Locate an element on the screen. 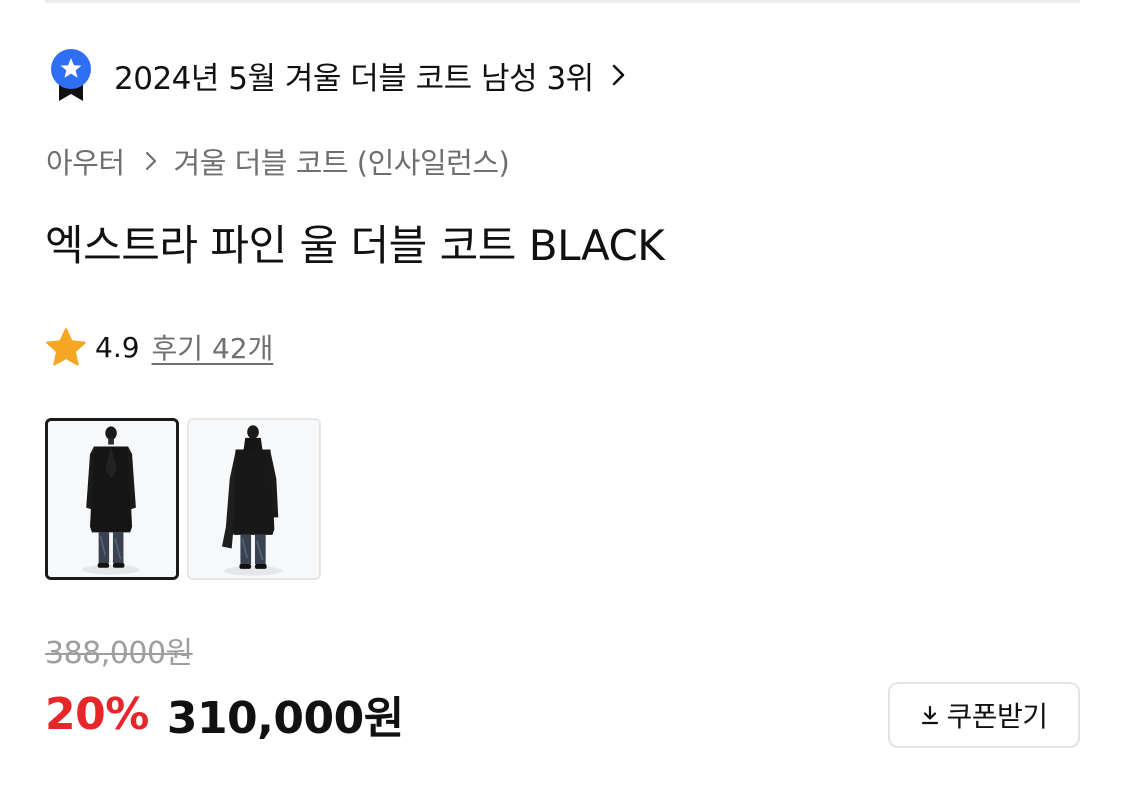 Image resolution: width=1125 pixels, height=790 pixels. price-row: 20% 310,000원 is located at coordinates (224, 714).